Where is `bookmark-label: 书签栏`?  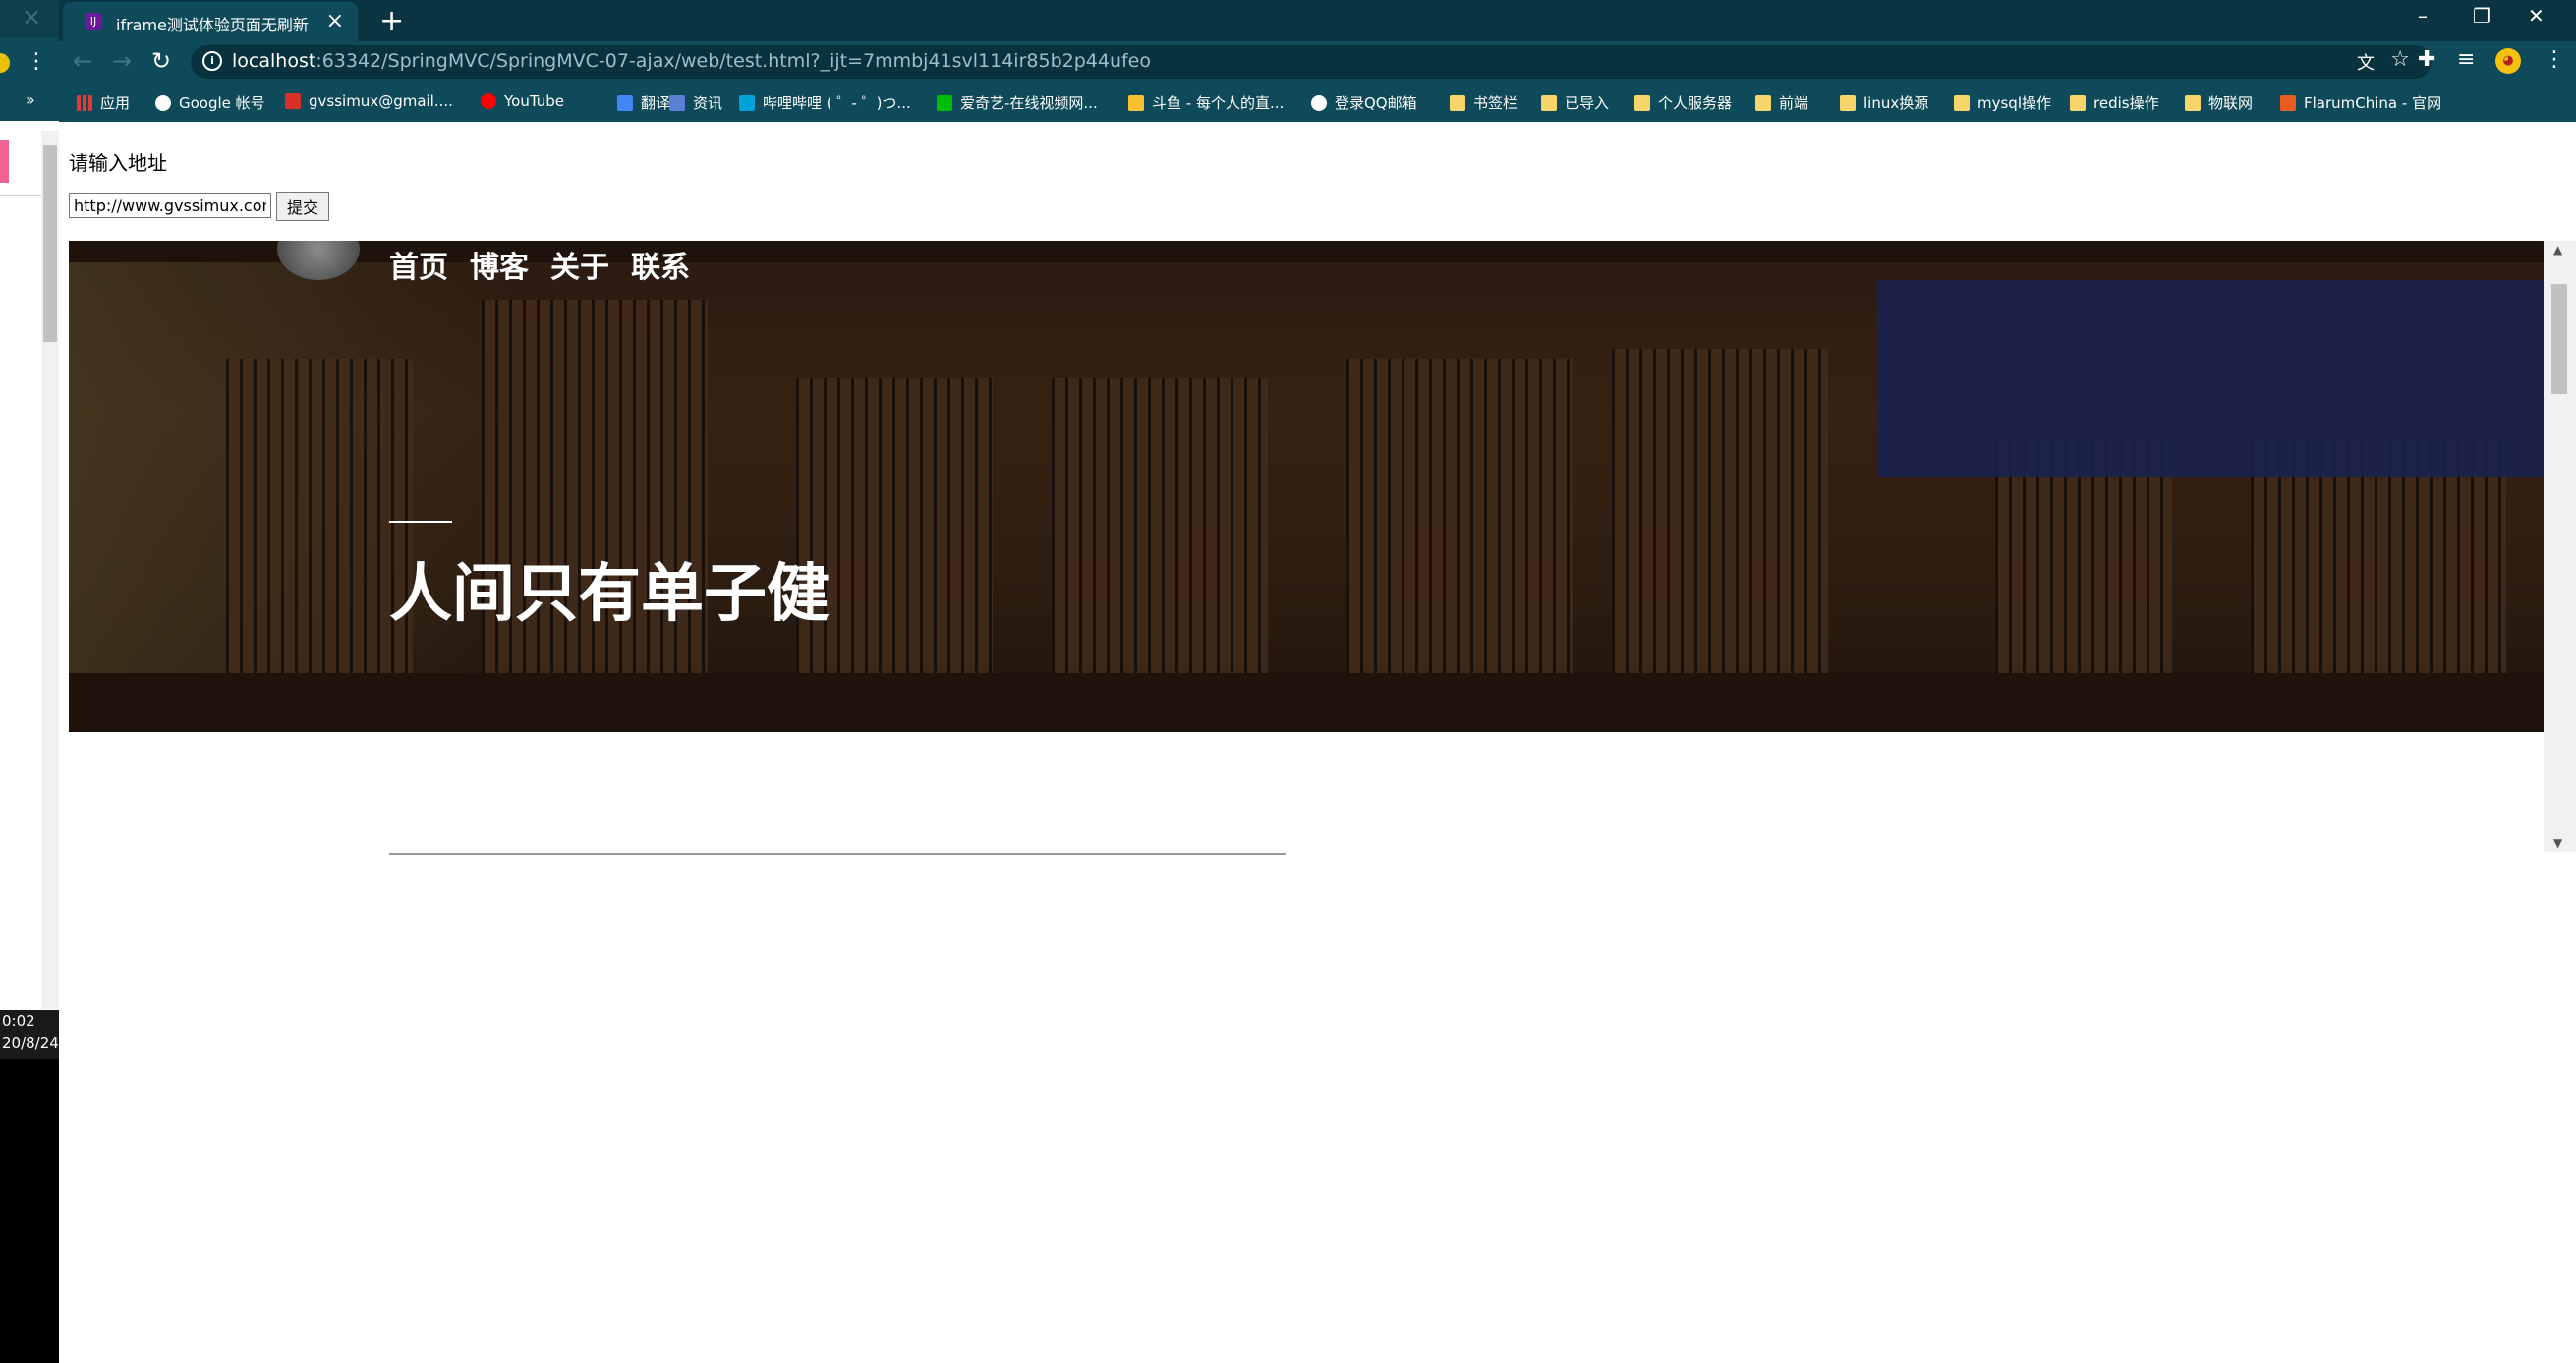 bookmark-label: 书签栏 is located at coordinates (1495, 103).